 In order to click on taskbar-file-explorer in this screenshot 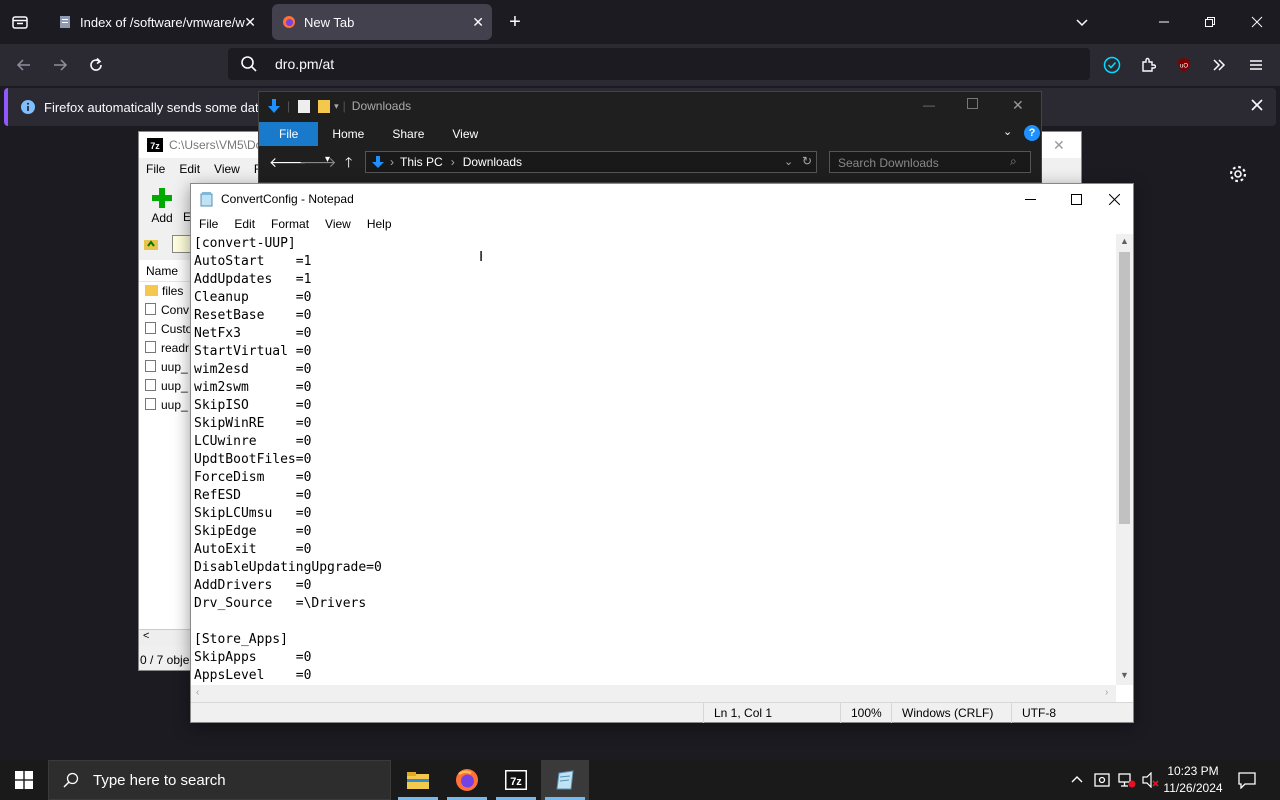, I will do `click(418, 780)`.